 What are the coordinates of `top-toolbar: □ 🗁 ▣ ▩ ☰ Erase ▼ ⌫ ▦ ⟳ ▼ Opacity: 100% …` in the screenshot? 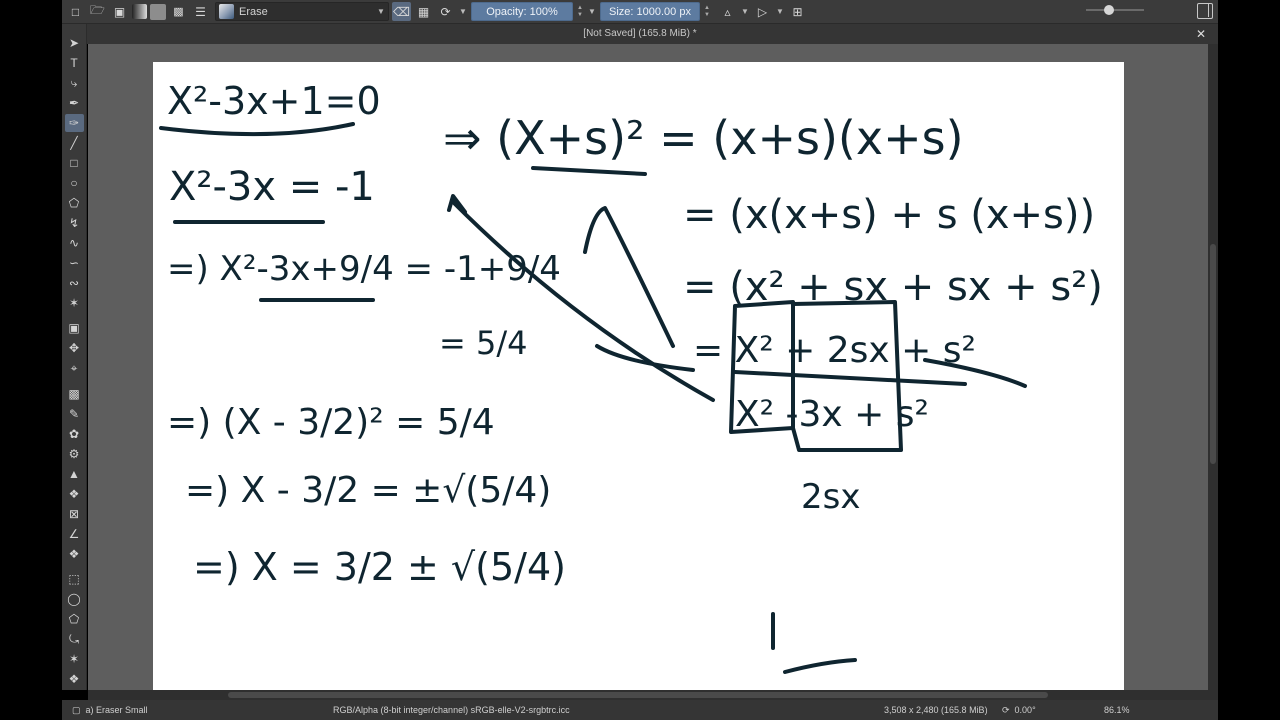 It's located at (640, 12).